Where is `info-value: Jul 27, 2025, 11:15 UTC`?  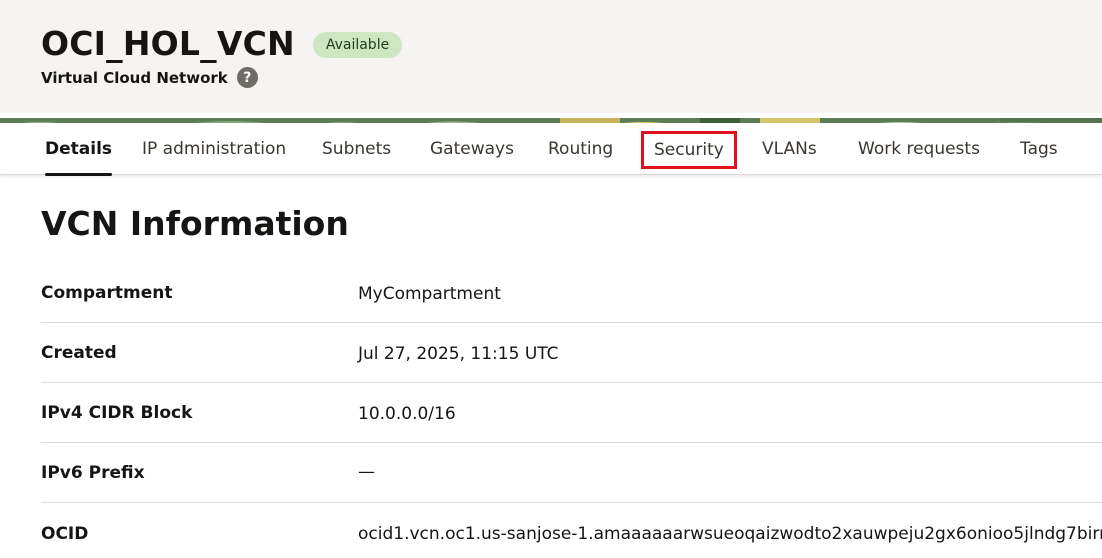 info-value: Jul 27, 2025, 11:15 UTC is located at coordinates (458, 354).